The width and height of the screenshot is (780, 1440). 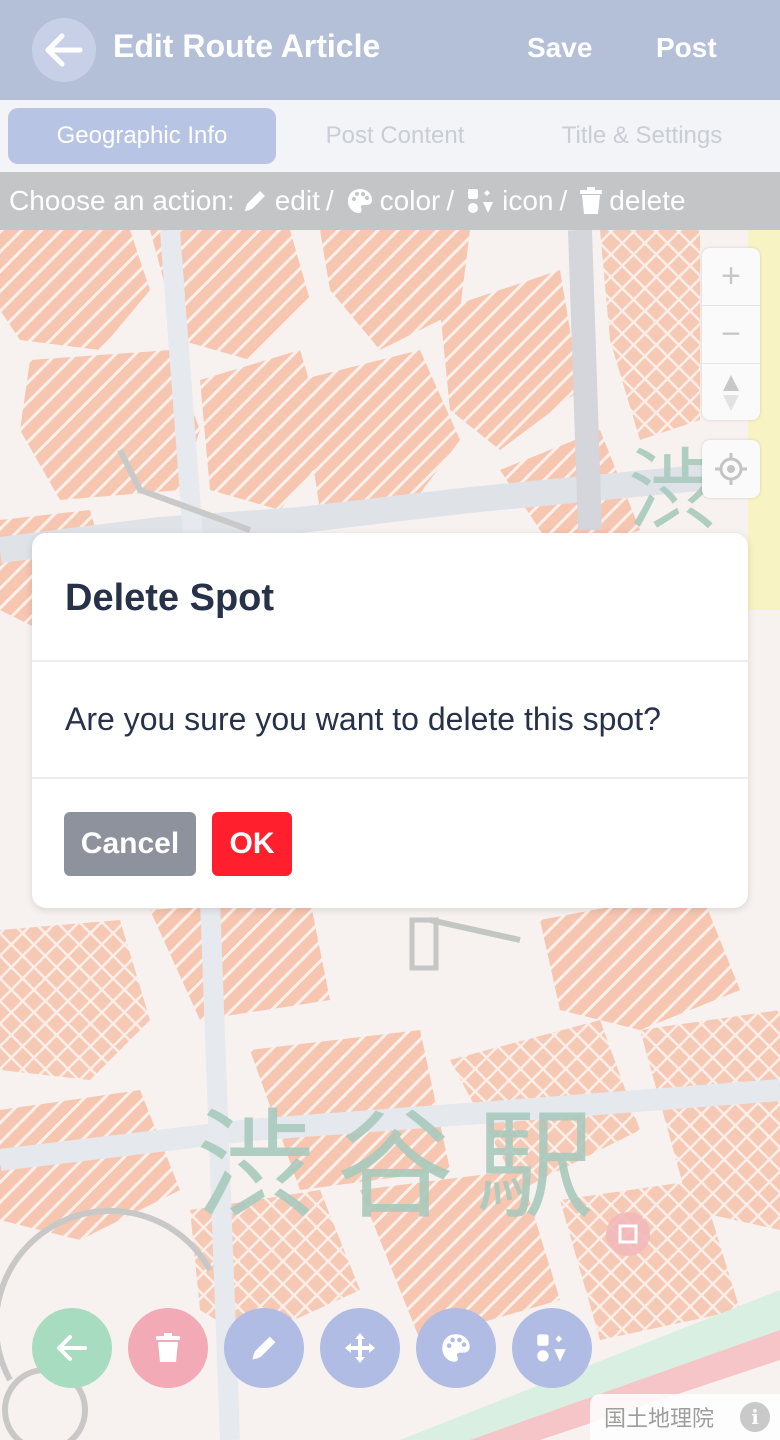 I want to click on post-button: Post, so click(x=686, y=48).